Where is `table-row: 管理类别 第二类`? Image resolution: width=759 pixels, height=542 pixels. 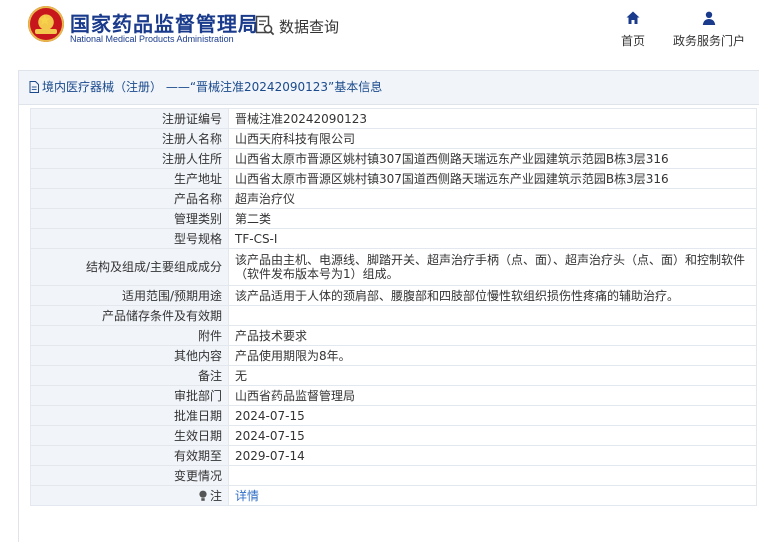 table-row: 管理类别 第二类 is located at coordinates (393, 218).